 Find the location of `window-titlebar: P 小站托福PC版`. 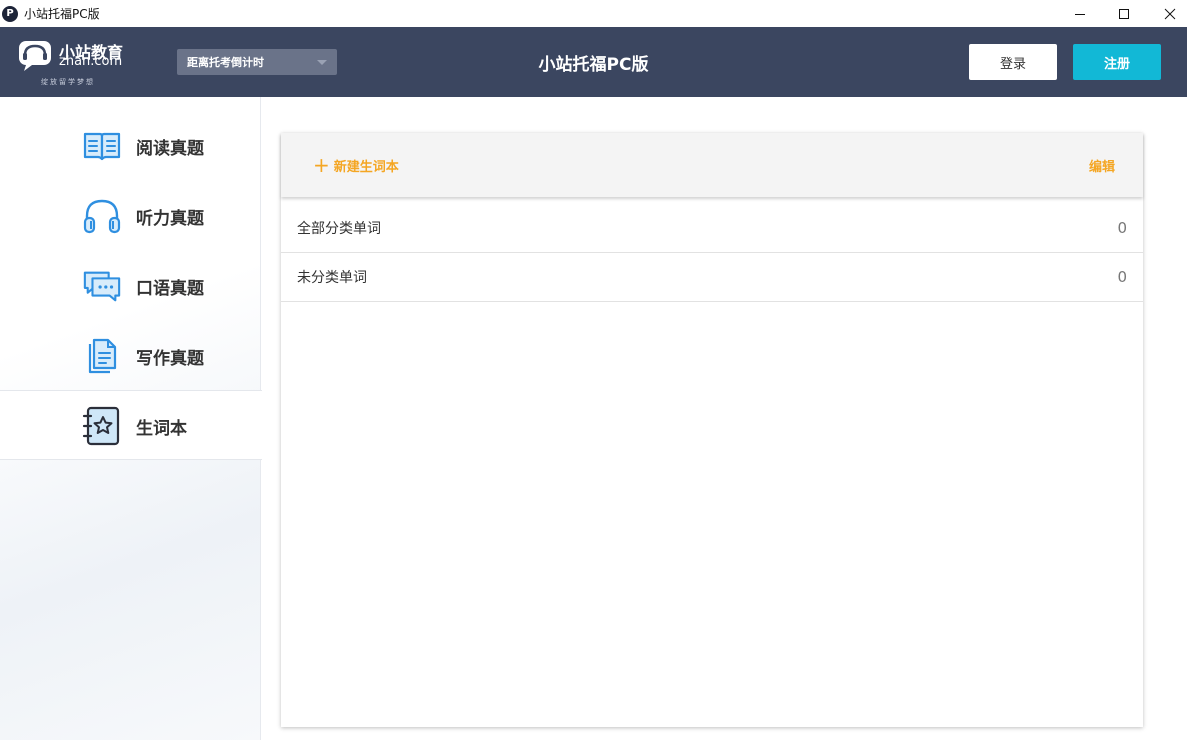

window-titlebar: P 小站托福PC版 is located at coordinates (593, 13).